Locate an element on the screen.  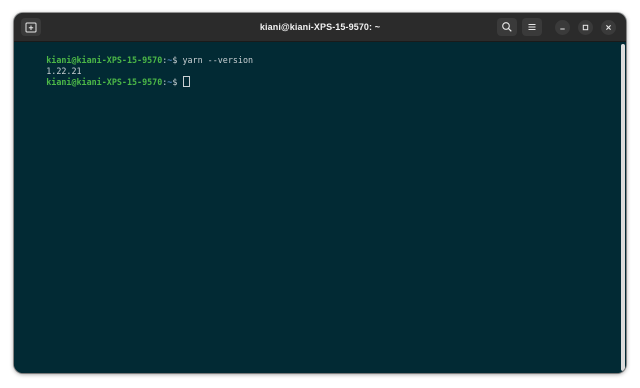
terminal-line: kiani@kiani-XPS-15-9570:~$ is located at coordinates (318, 77).